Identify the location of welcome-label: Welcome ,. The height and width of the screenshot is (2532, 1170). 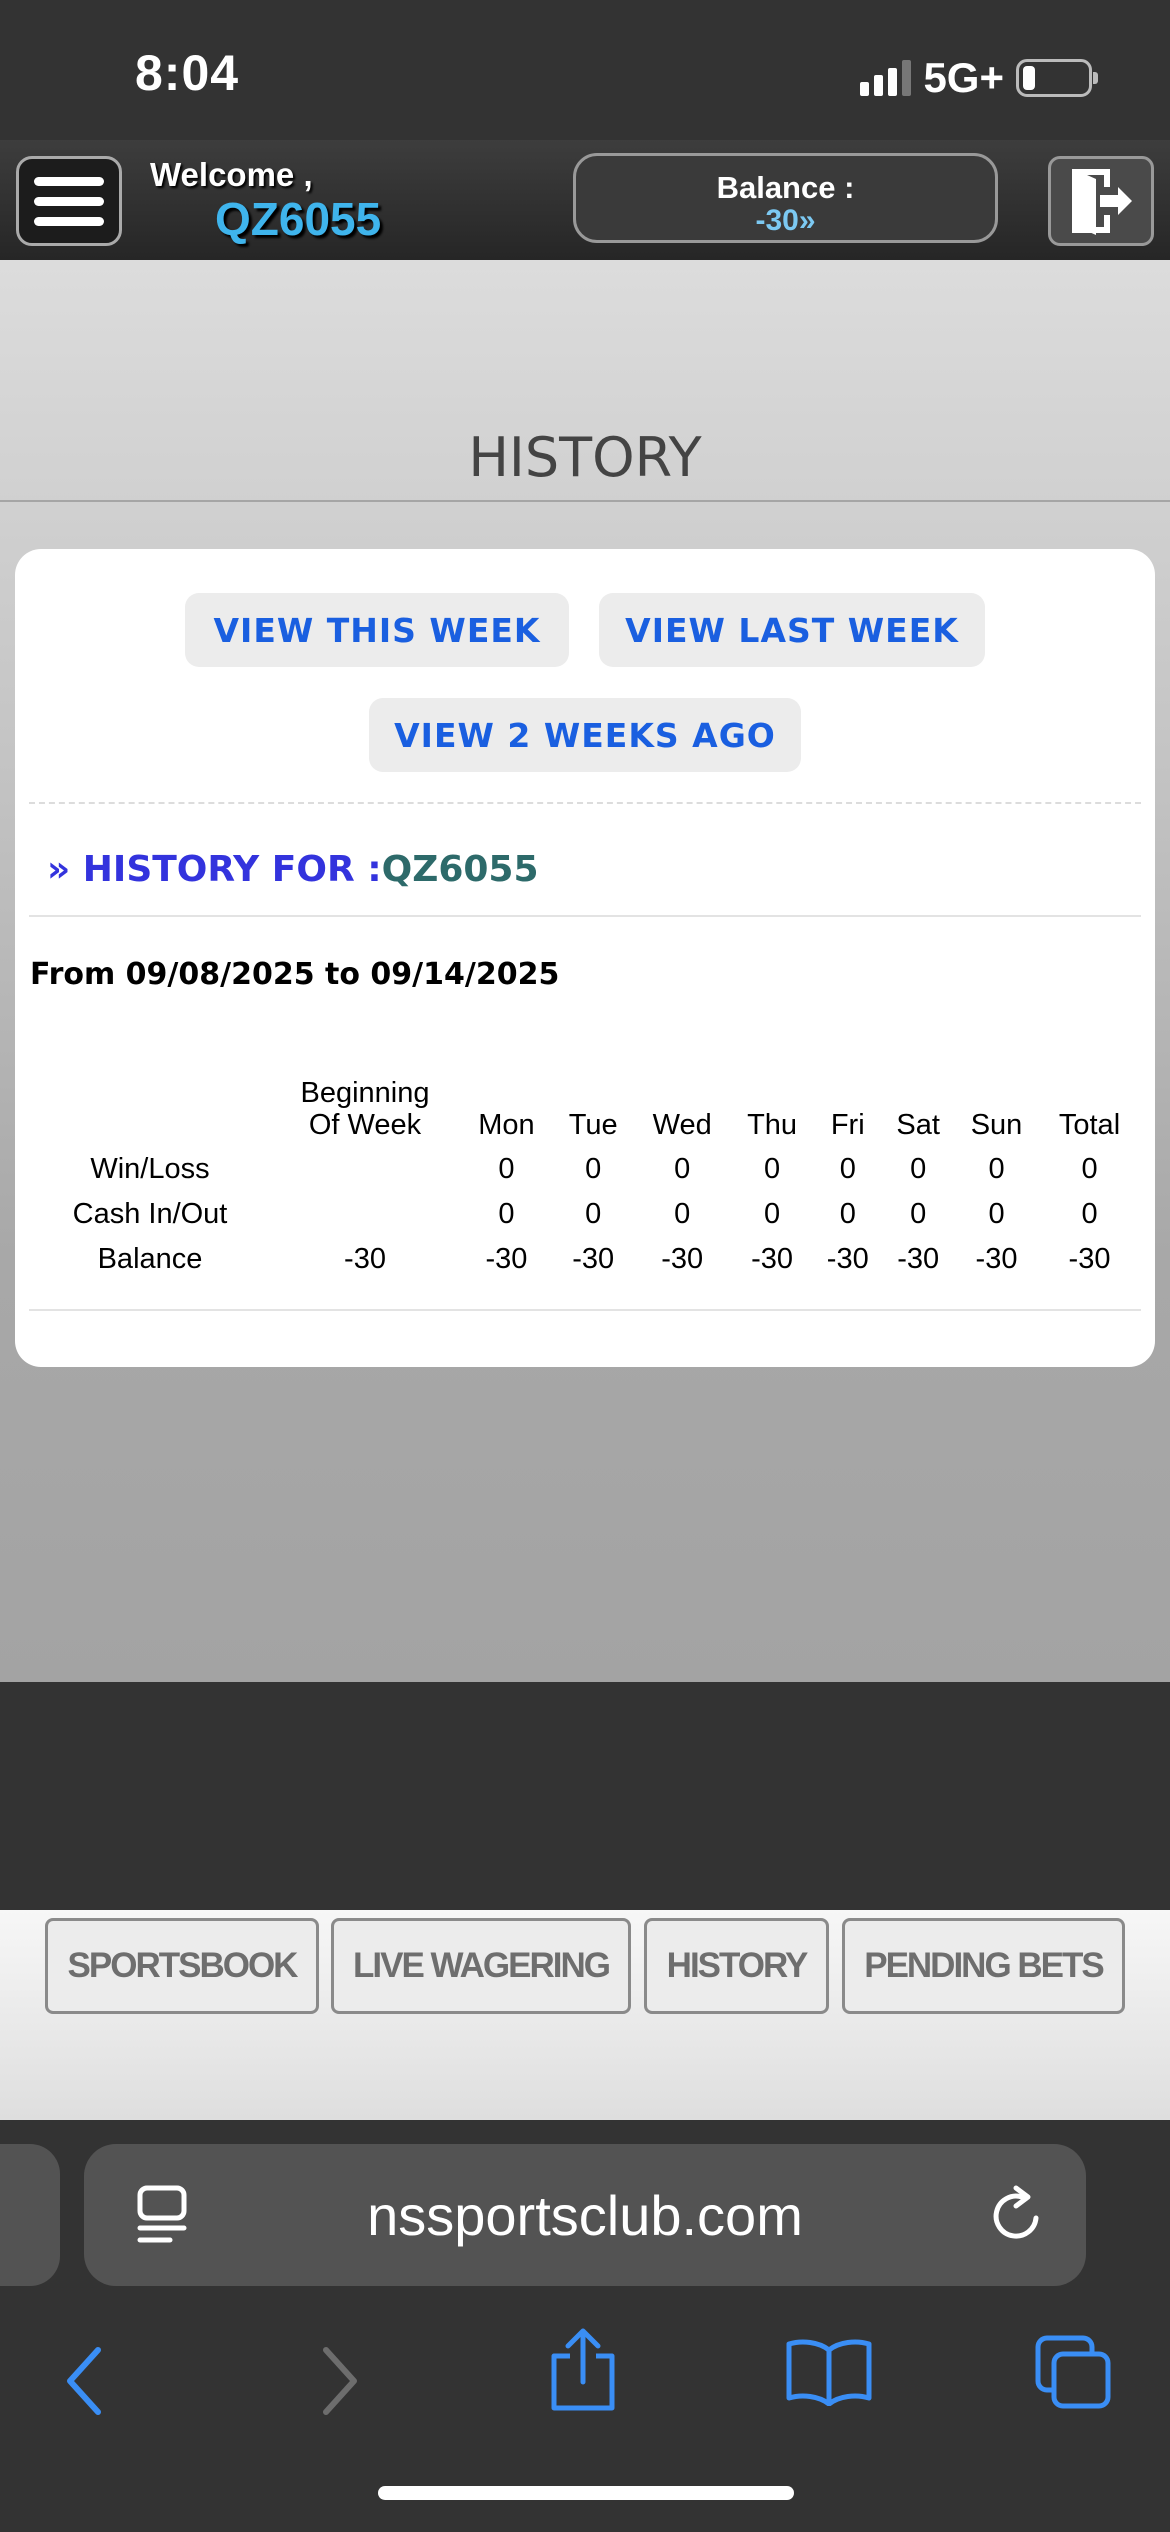
(231, 174).